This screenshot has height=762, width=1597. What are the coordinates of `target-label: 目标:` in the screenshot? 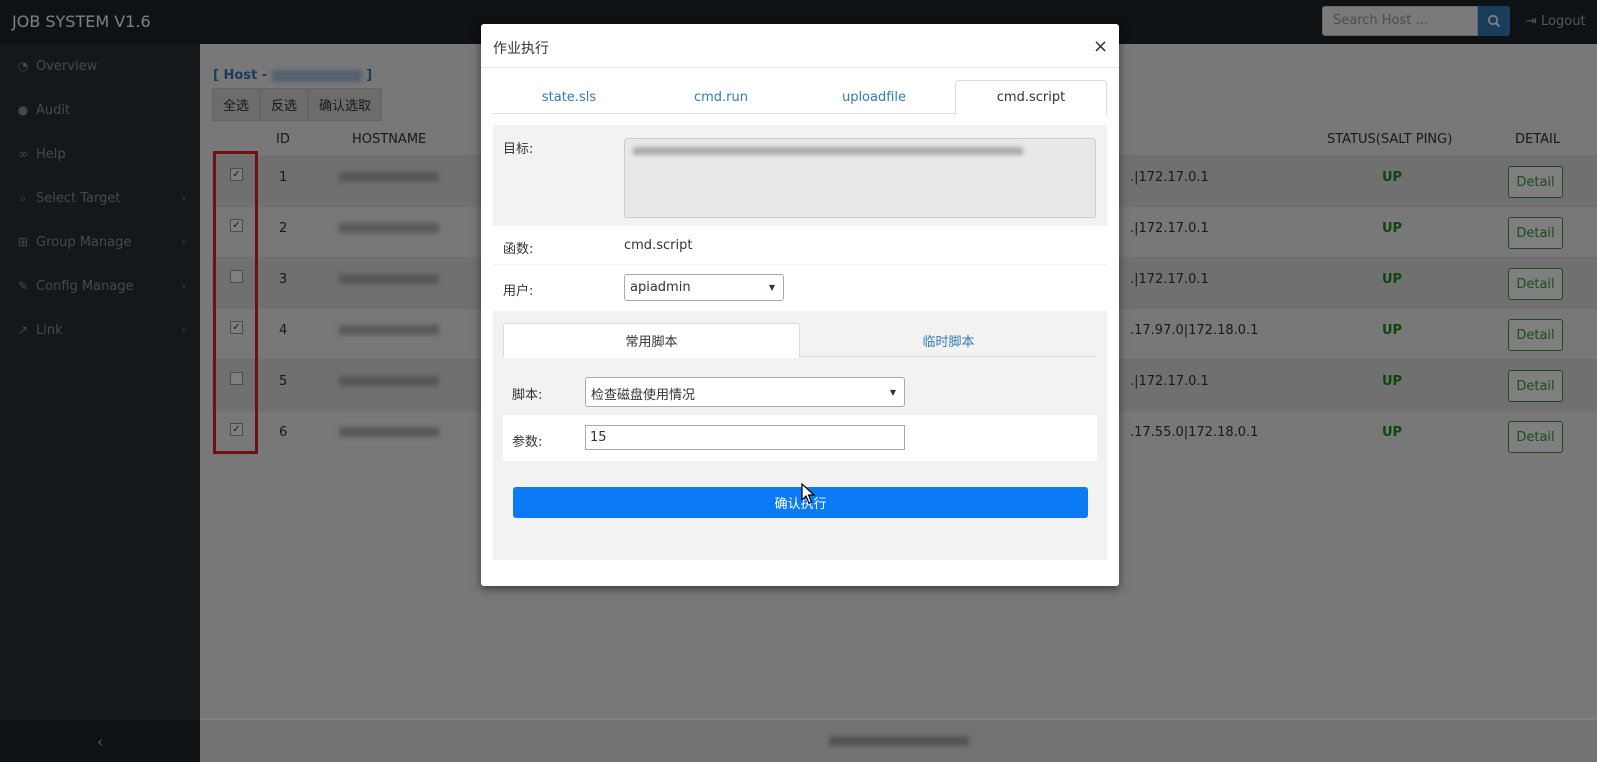 It's located at (518, 149).